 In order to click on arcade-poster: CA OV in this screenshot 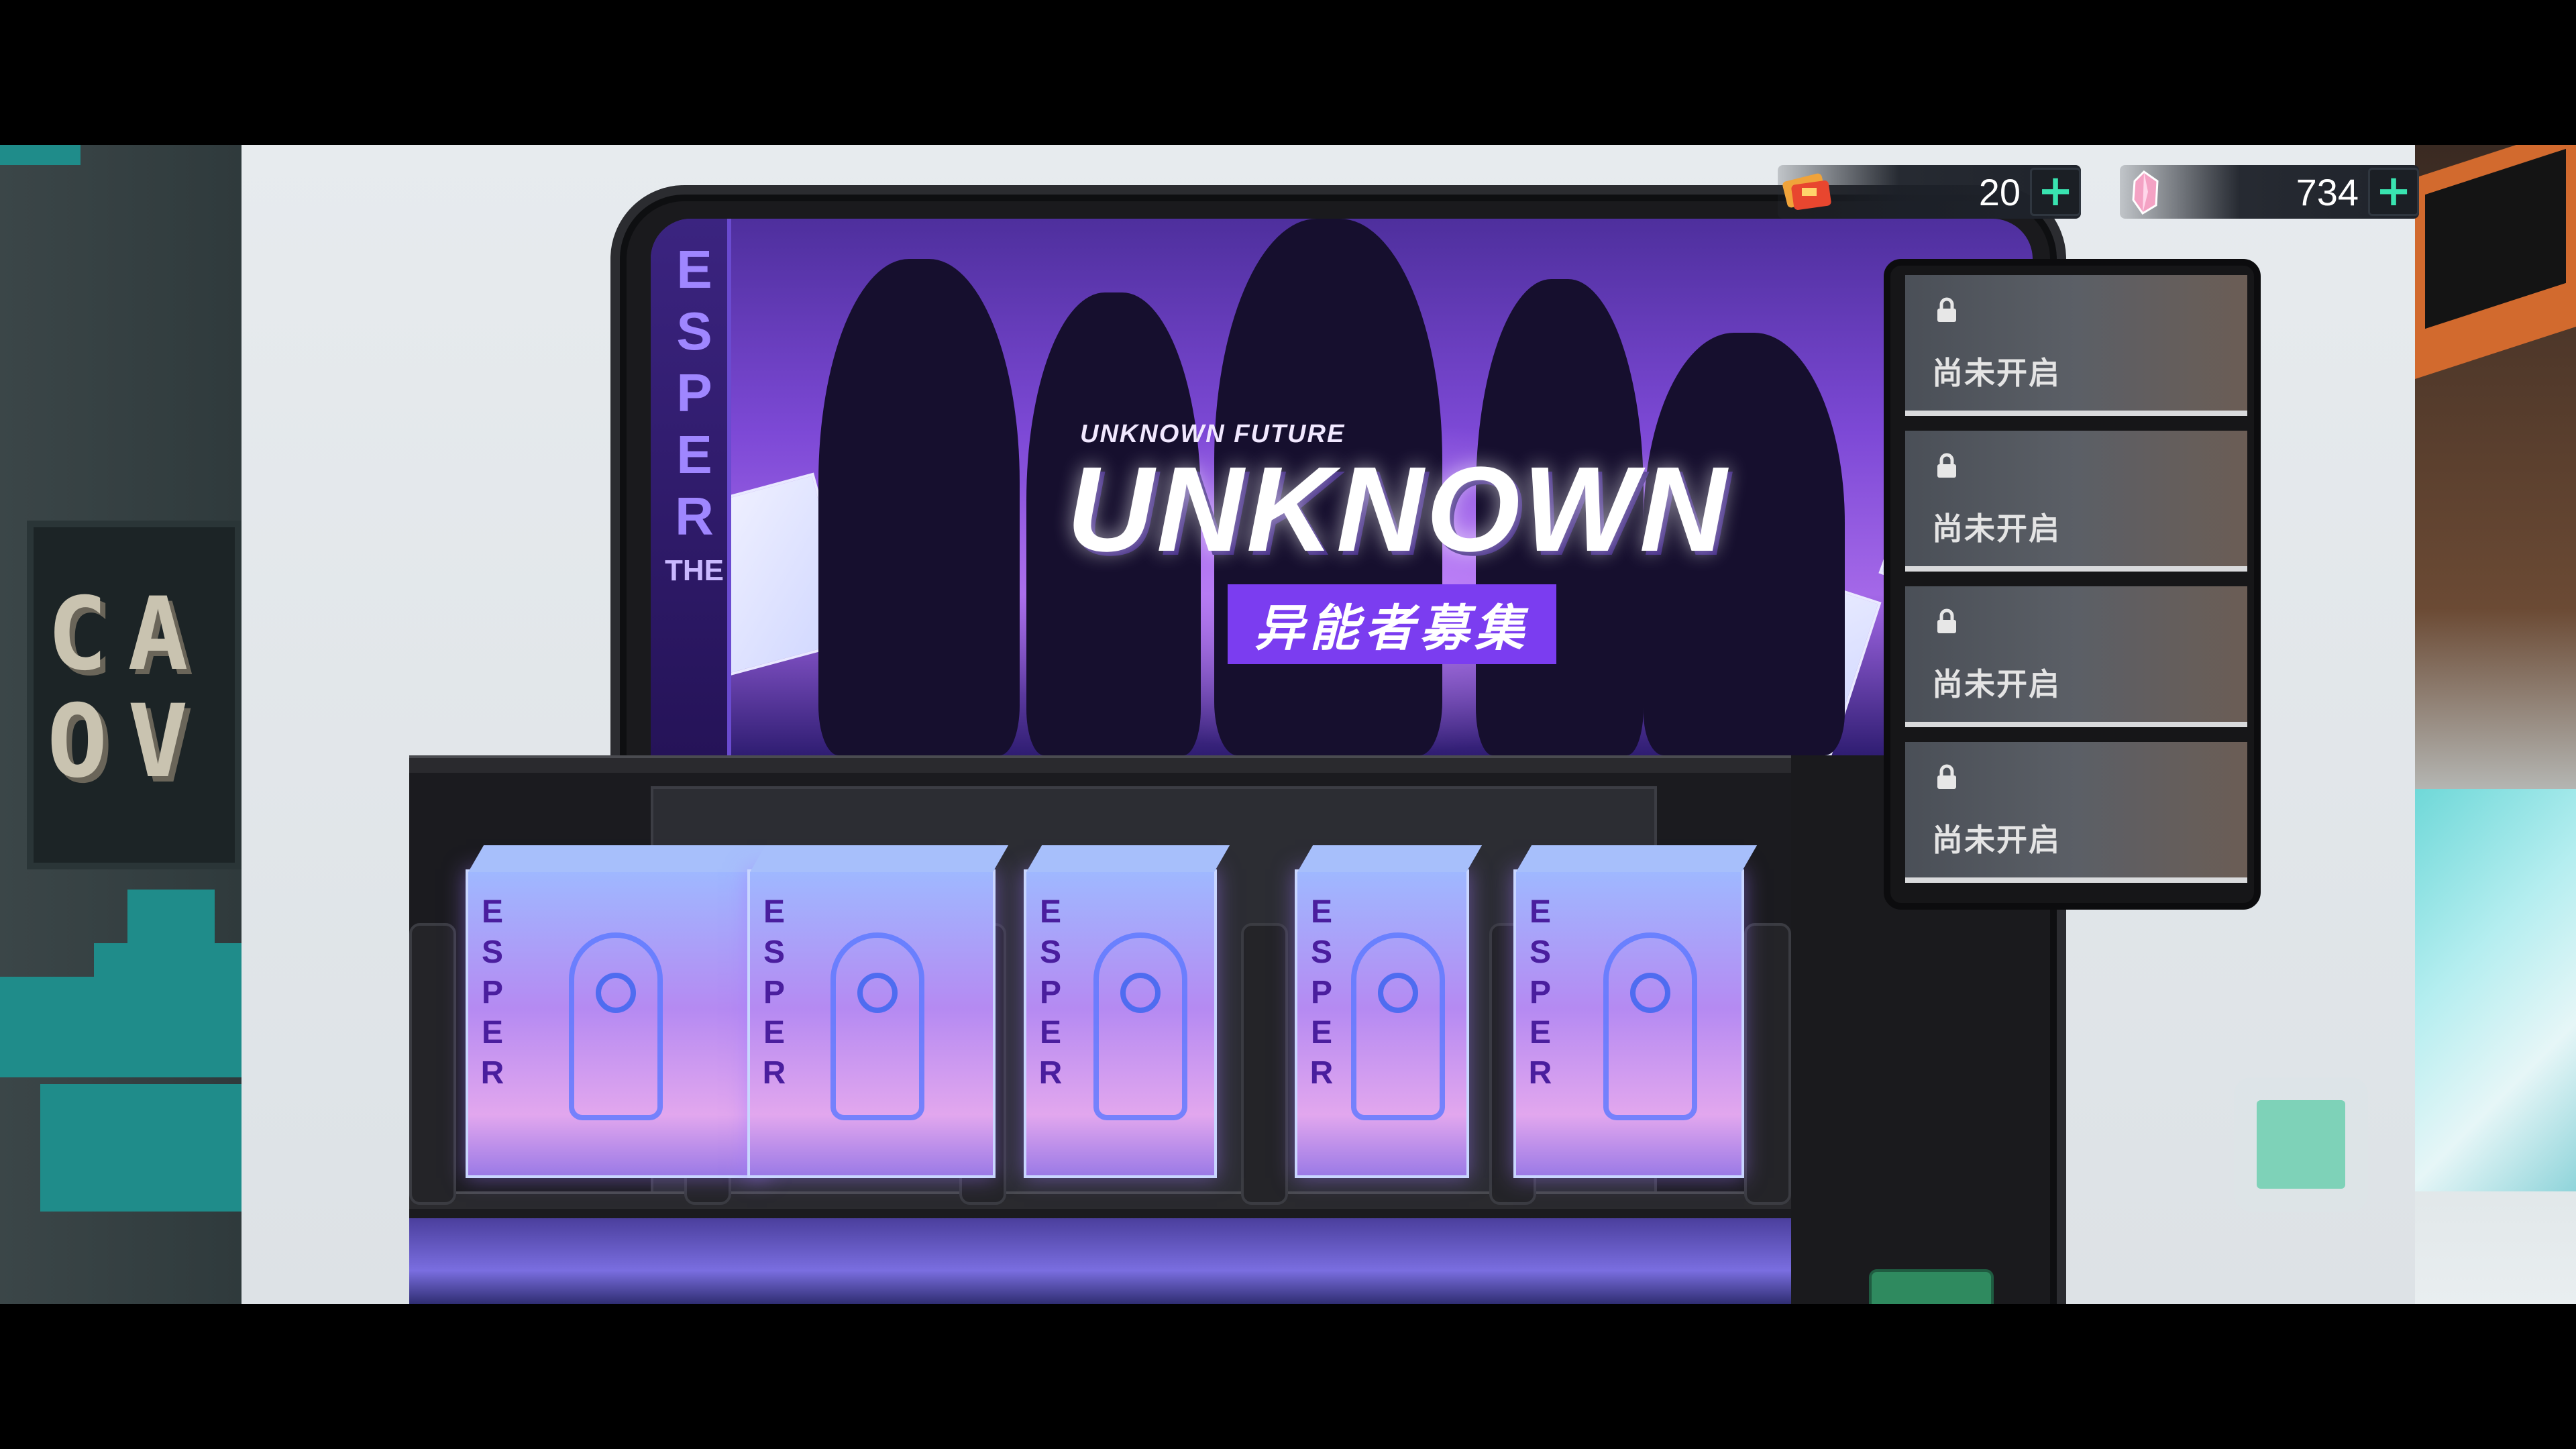, I will do `click(134, 695)`.